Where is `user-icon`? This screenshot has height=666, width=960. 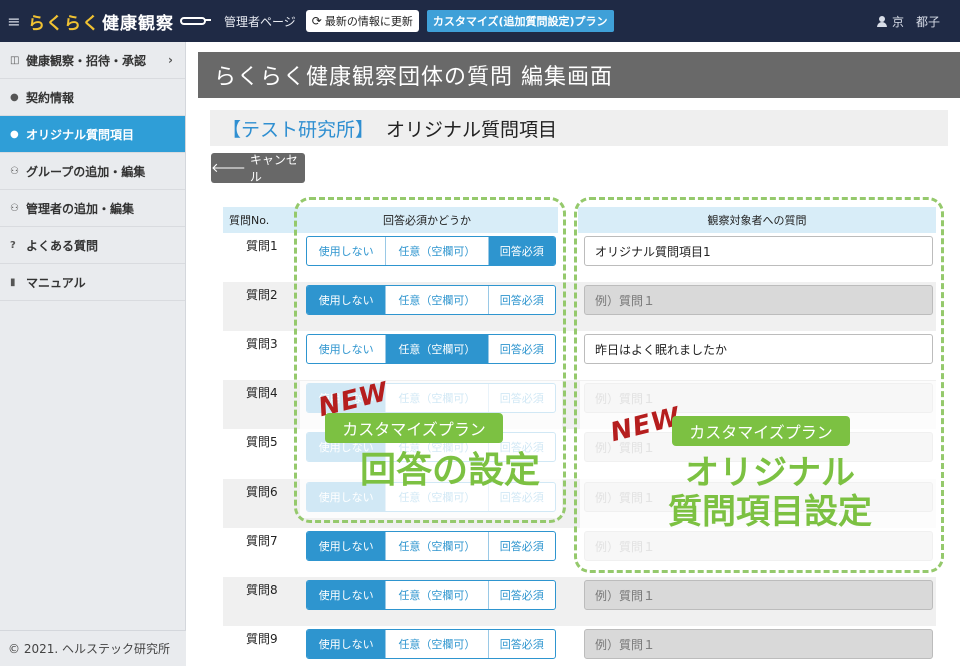 user-icon is located at coordinates (881, 21).